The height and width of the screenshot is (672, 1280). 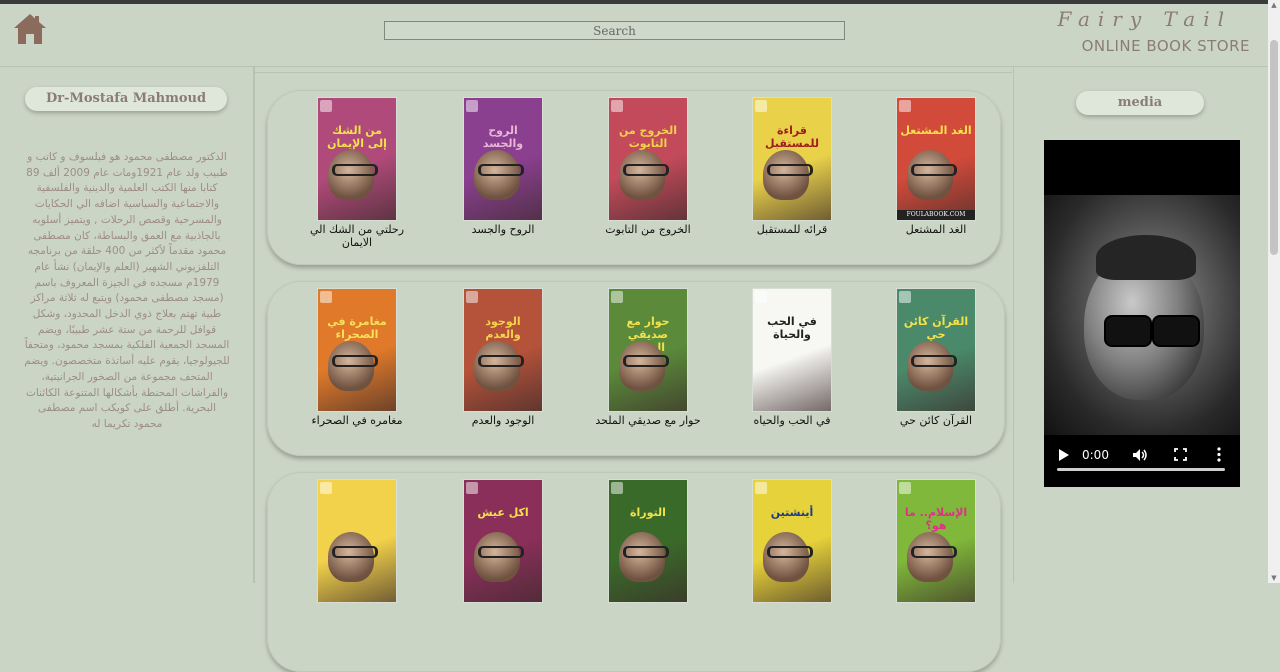 What do you see at coordinates (1180, 454) in the screenshot?
I see `fullscreen-icon` at bounding box center [1180, 454].